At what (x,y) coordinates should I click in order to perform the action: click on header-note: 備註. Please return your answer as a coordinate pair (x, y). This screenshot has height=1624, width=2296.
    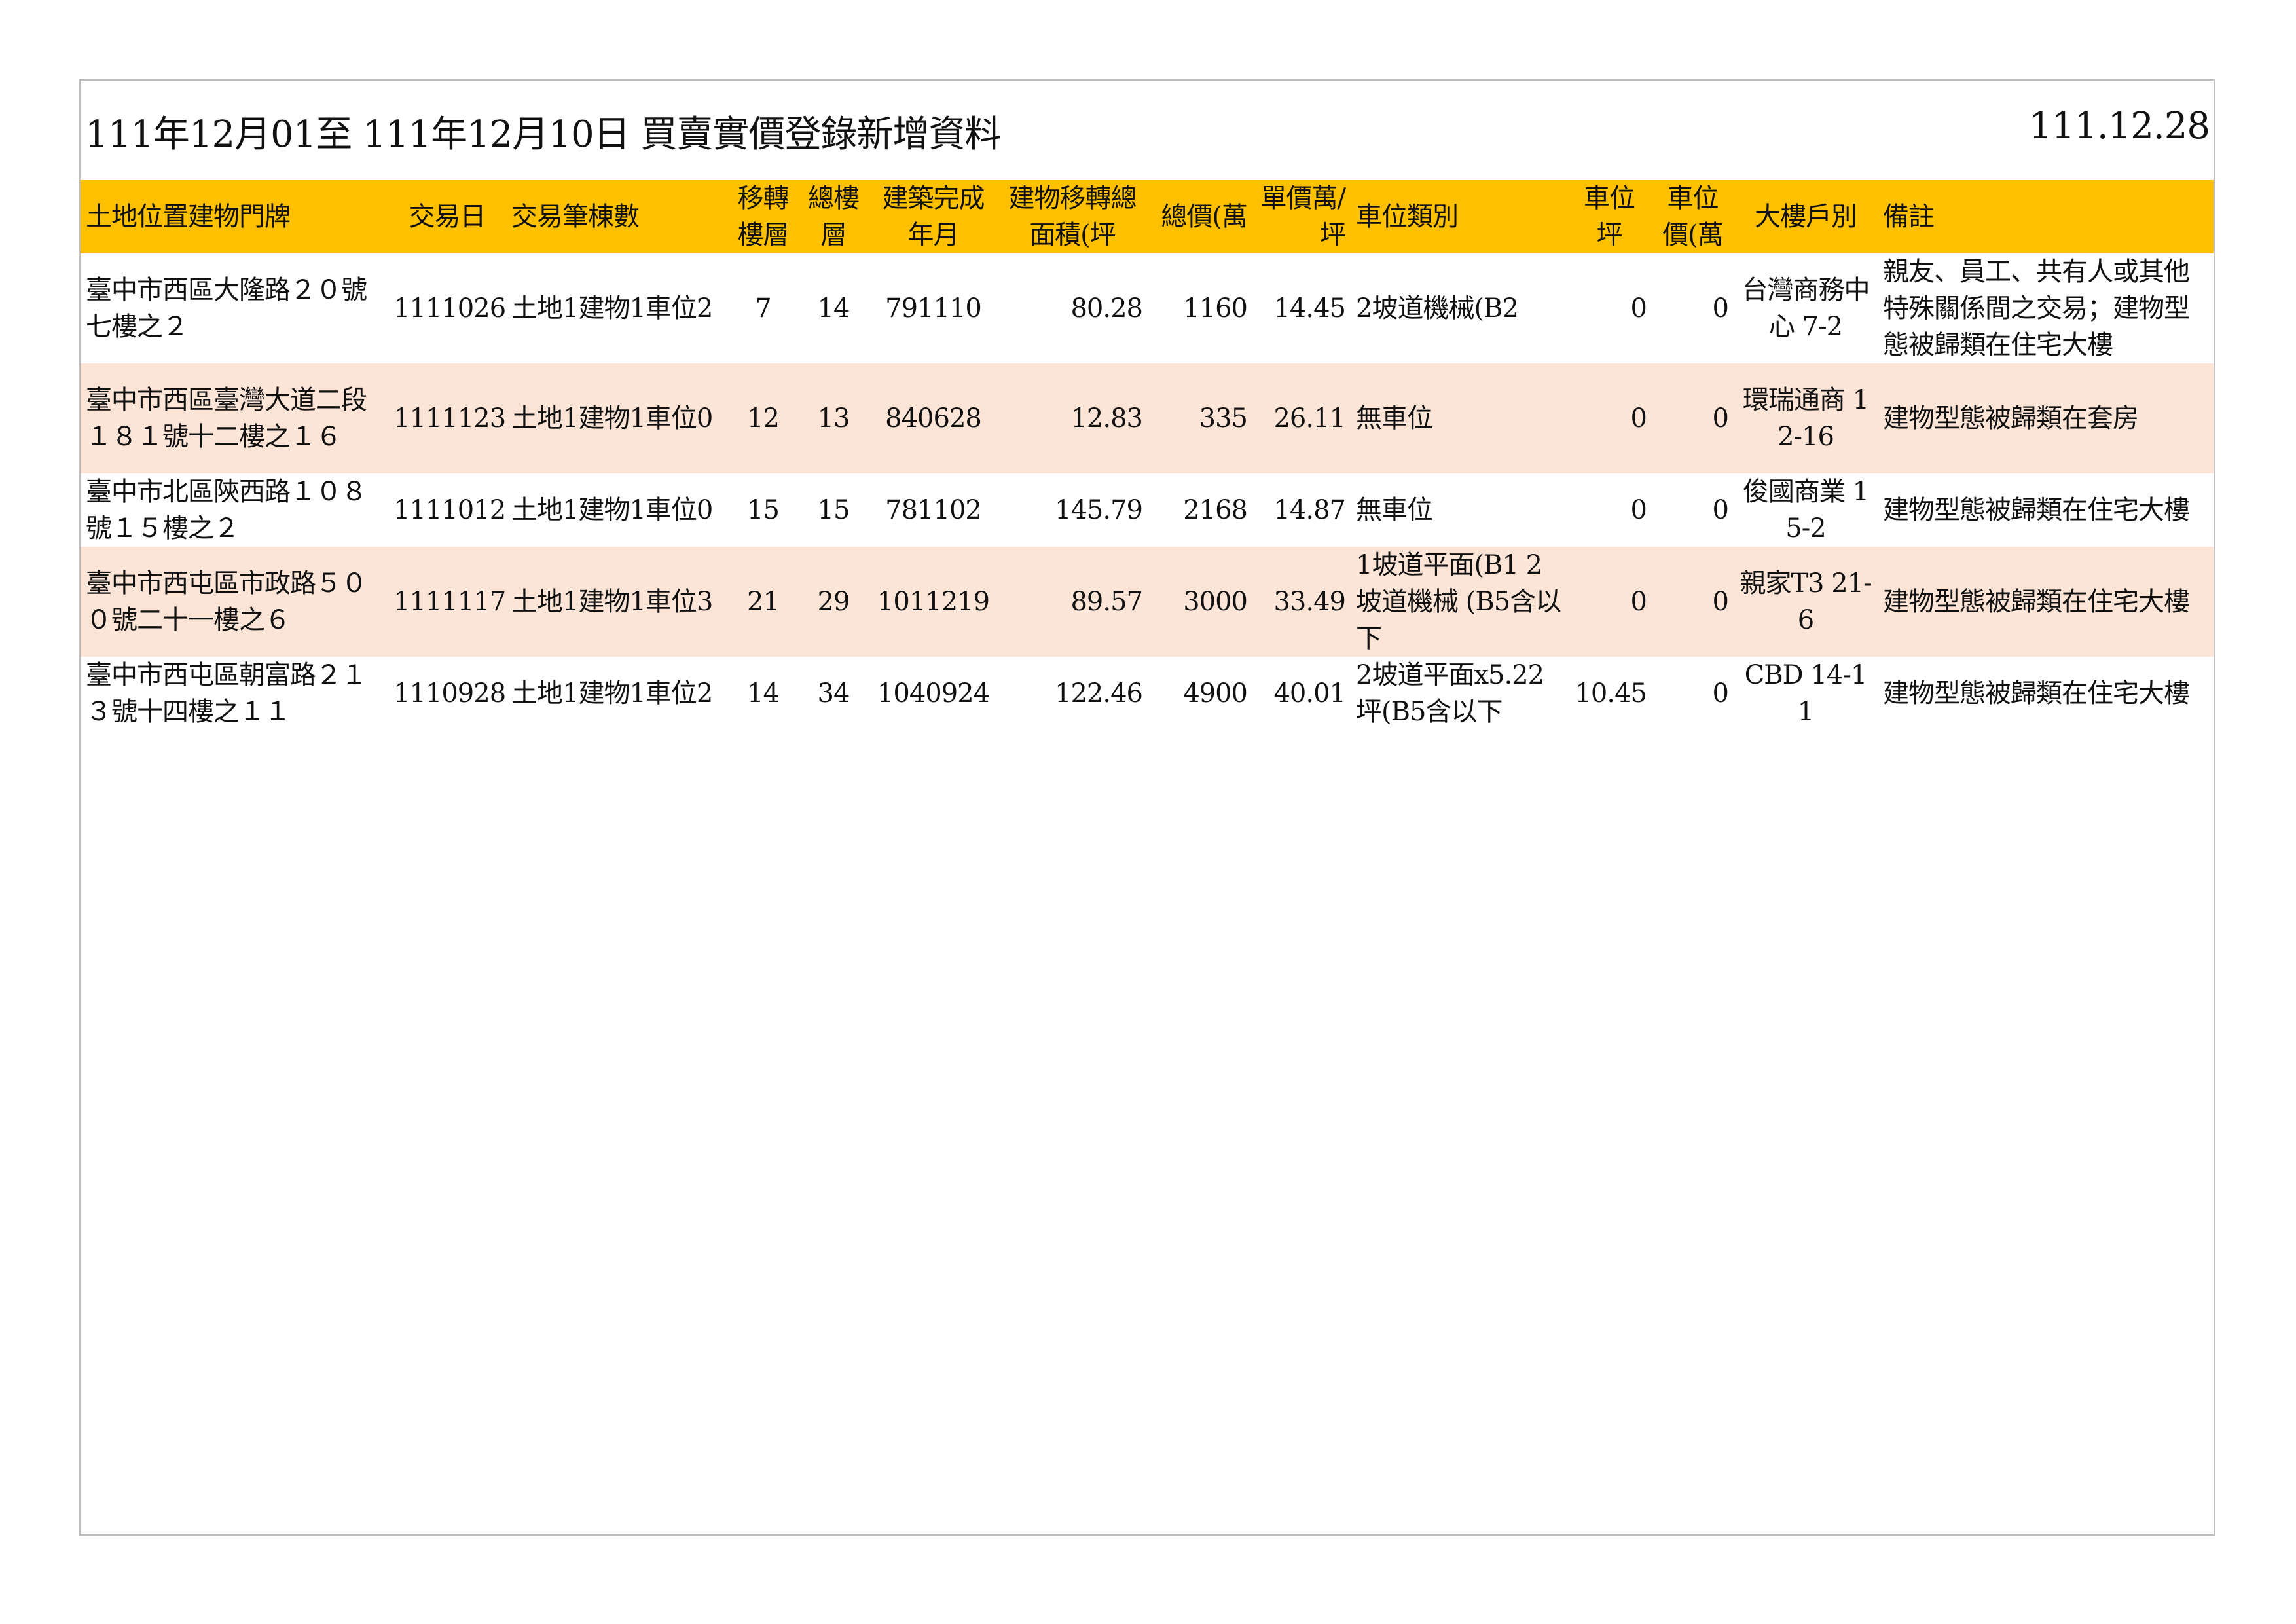
    Looking at the image, I should click on (1909, 217).